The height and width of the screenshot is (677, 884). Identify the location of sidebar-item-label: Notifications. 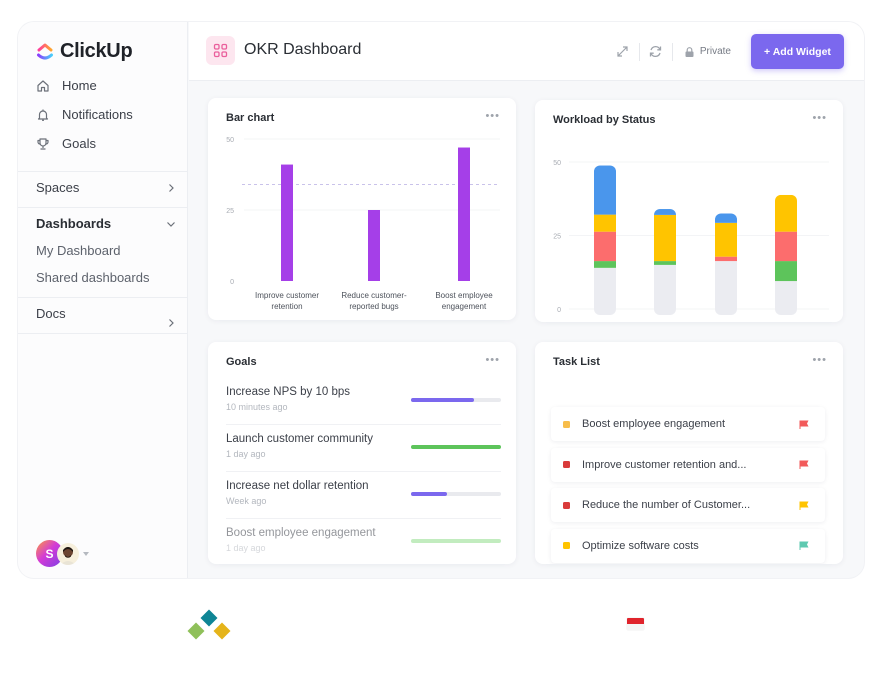
(97, 114).